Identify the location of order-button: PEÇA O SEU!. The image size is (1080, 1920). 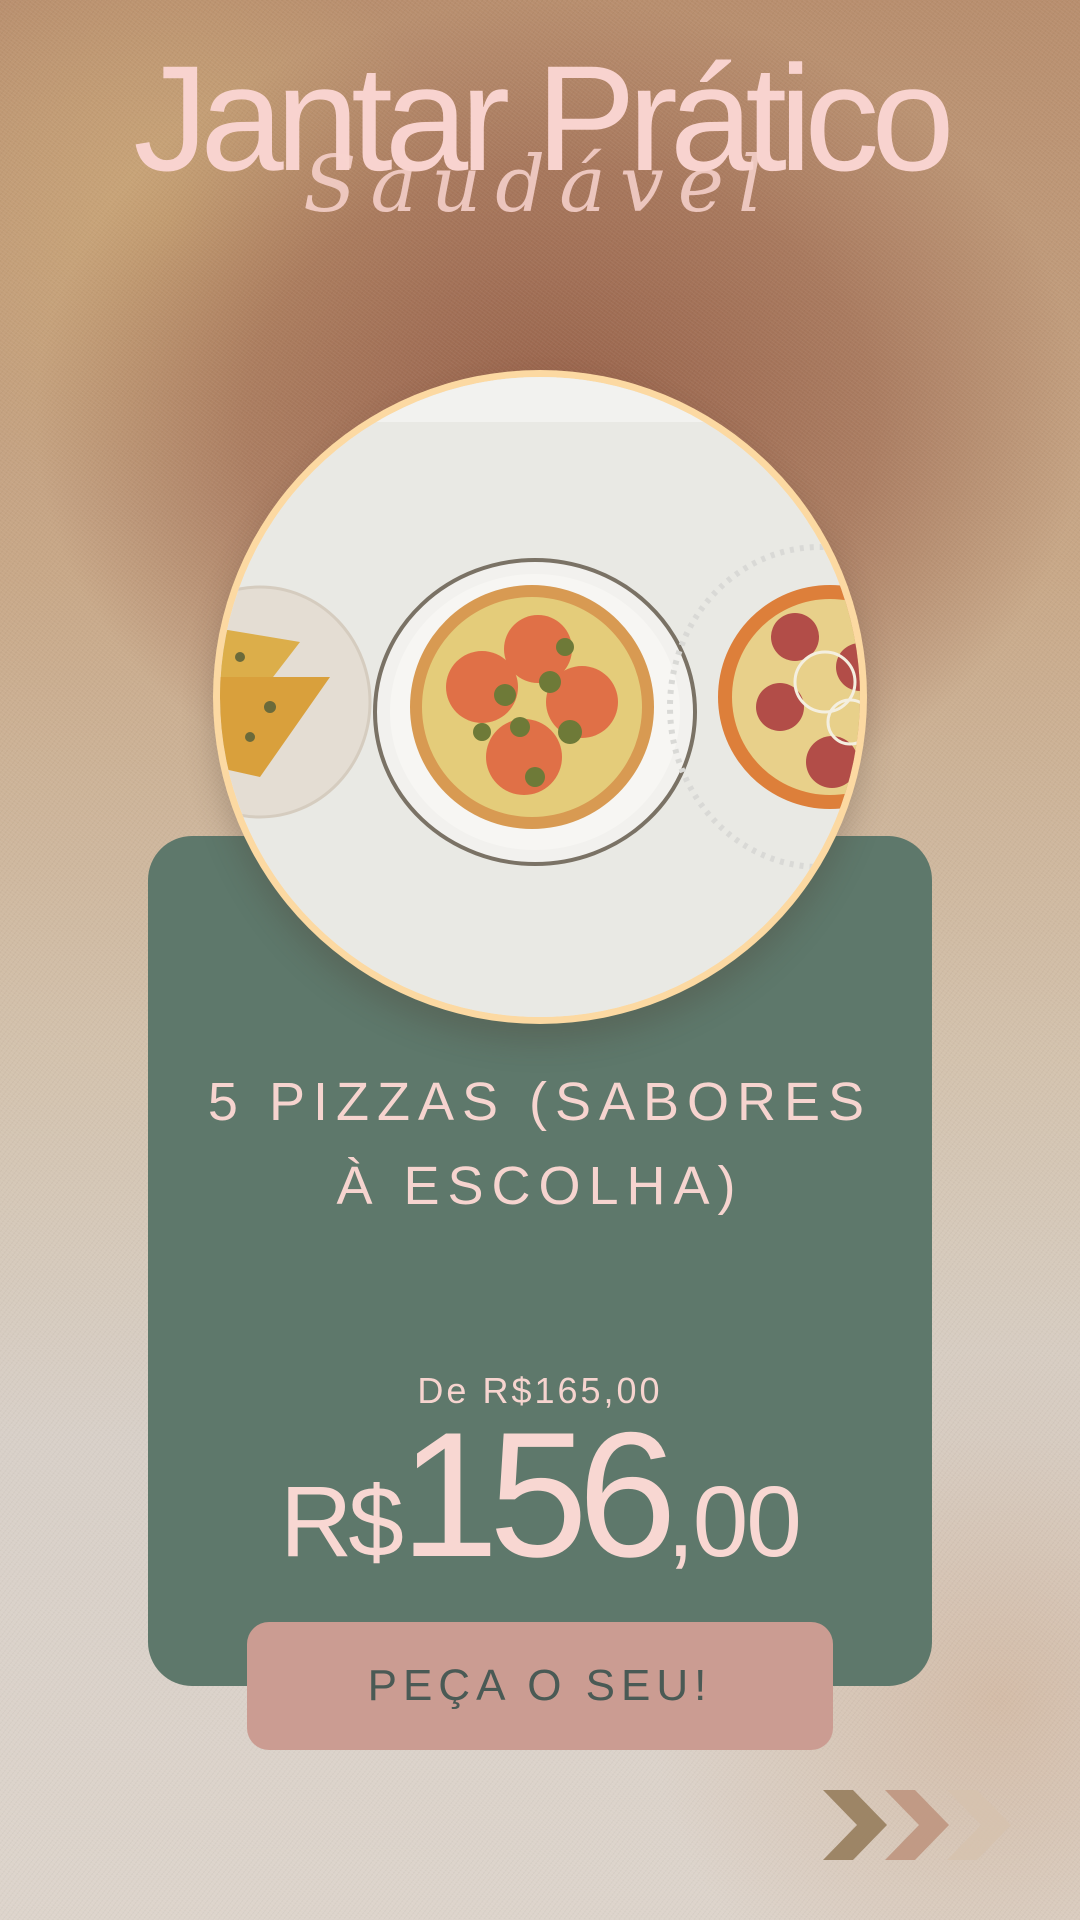
(540, 1686).